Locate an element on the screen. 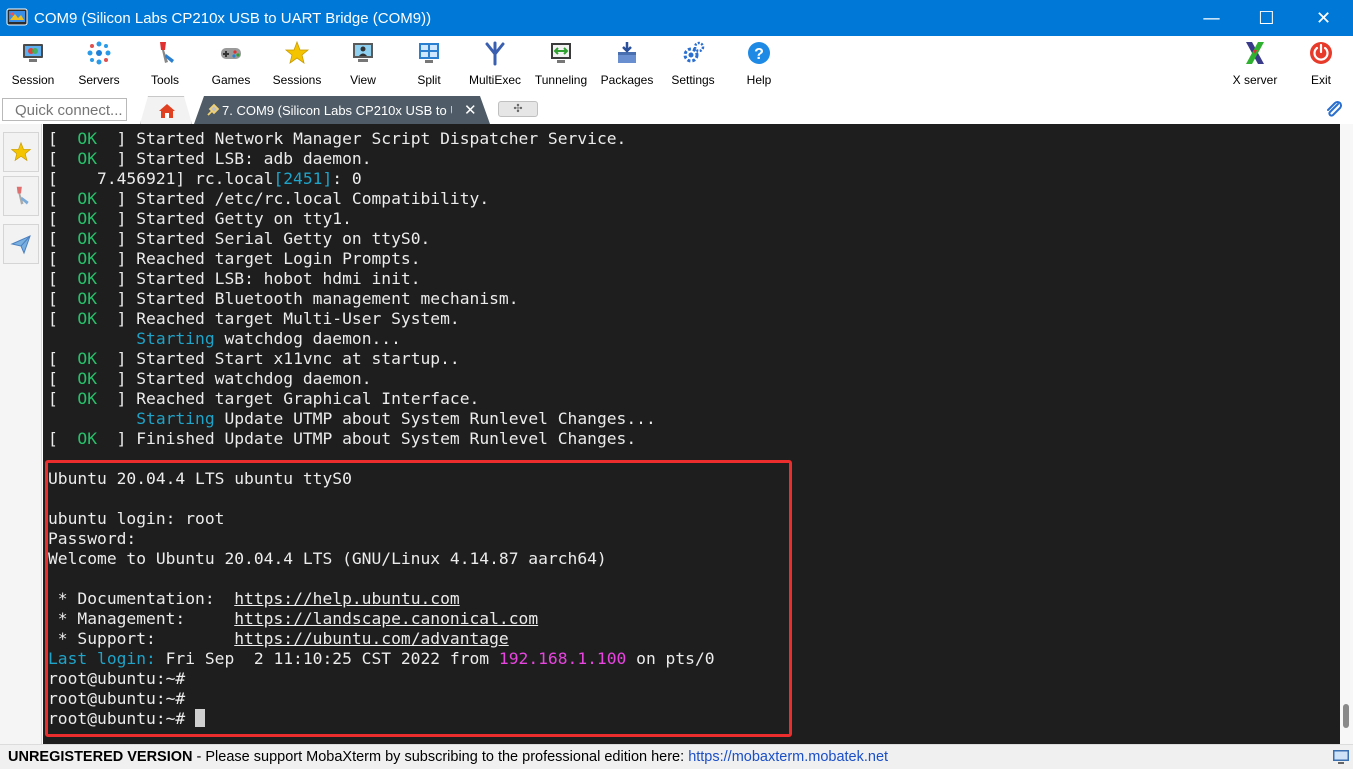 This screenshot has width=1353, height=769. mobaxterm-link: https://mobaxterm.mobatek.net is located at coordinates (788, 757).